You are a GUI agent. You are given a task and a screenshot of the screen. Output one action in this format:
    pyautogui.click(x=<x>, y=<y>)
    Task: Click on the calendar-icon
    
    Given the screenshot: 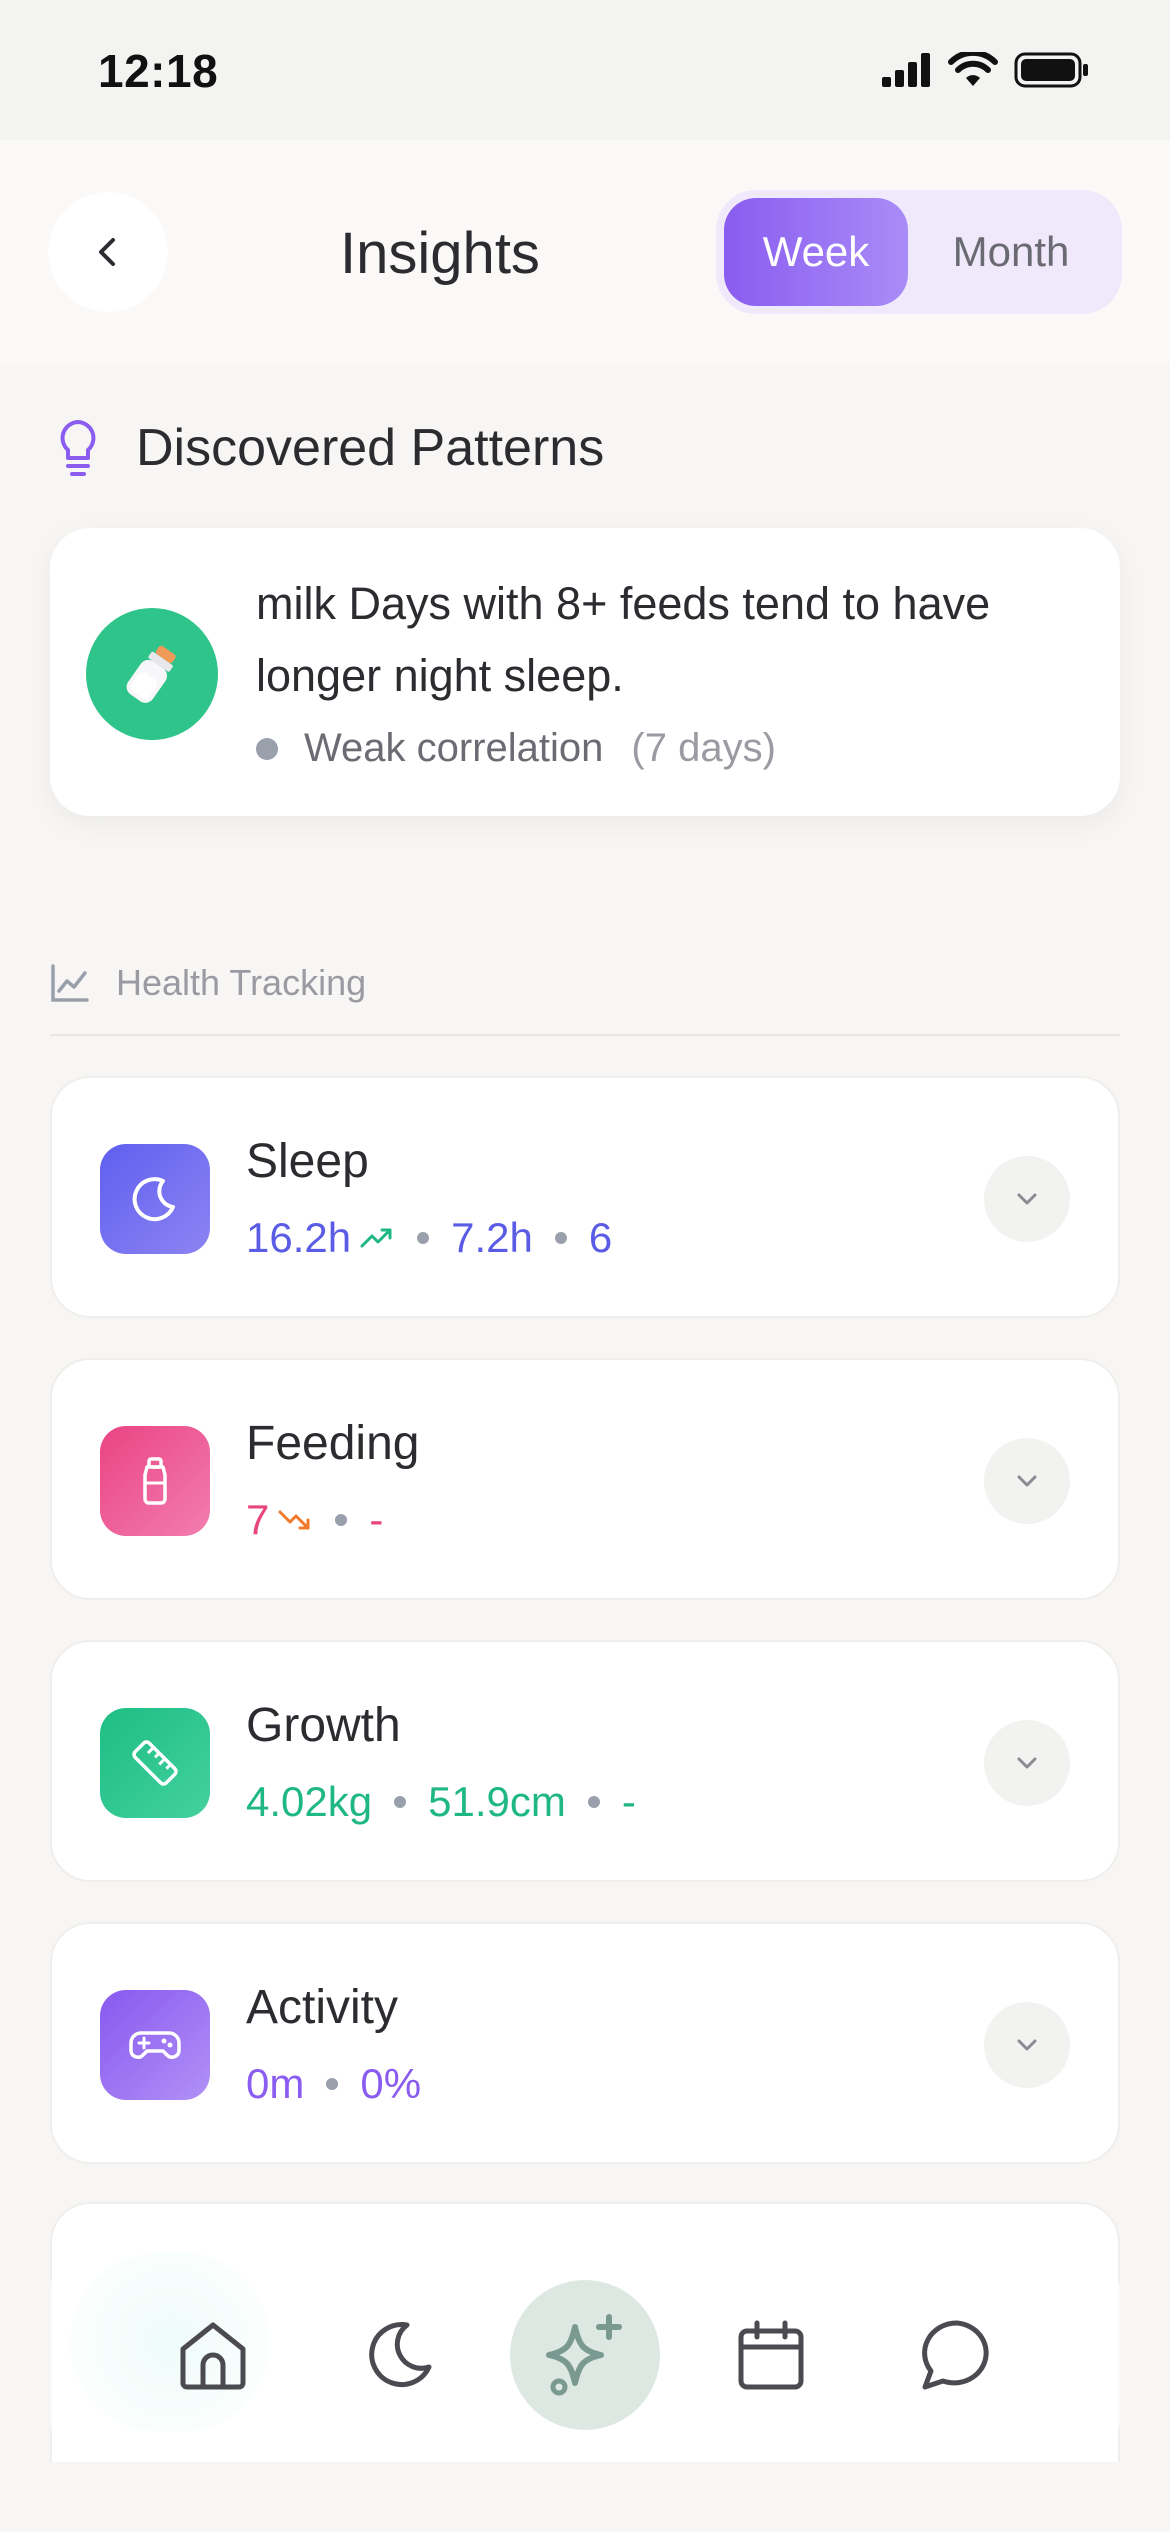 What is the action you would take?
    pyautogui.click(x=771, y=2355)
    